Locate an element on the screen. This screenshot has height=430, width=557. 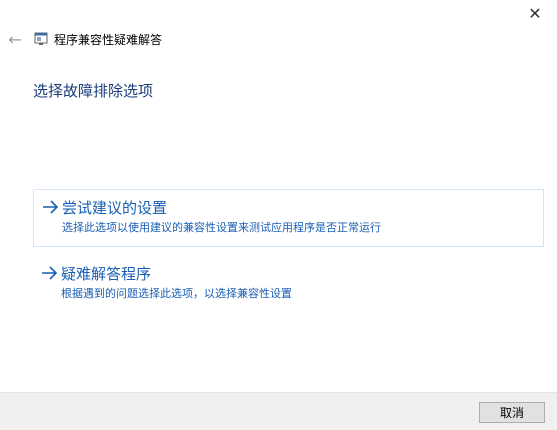
back-button: ← is located at coordinates (15, 39).